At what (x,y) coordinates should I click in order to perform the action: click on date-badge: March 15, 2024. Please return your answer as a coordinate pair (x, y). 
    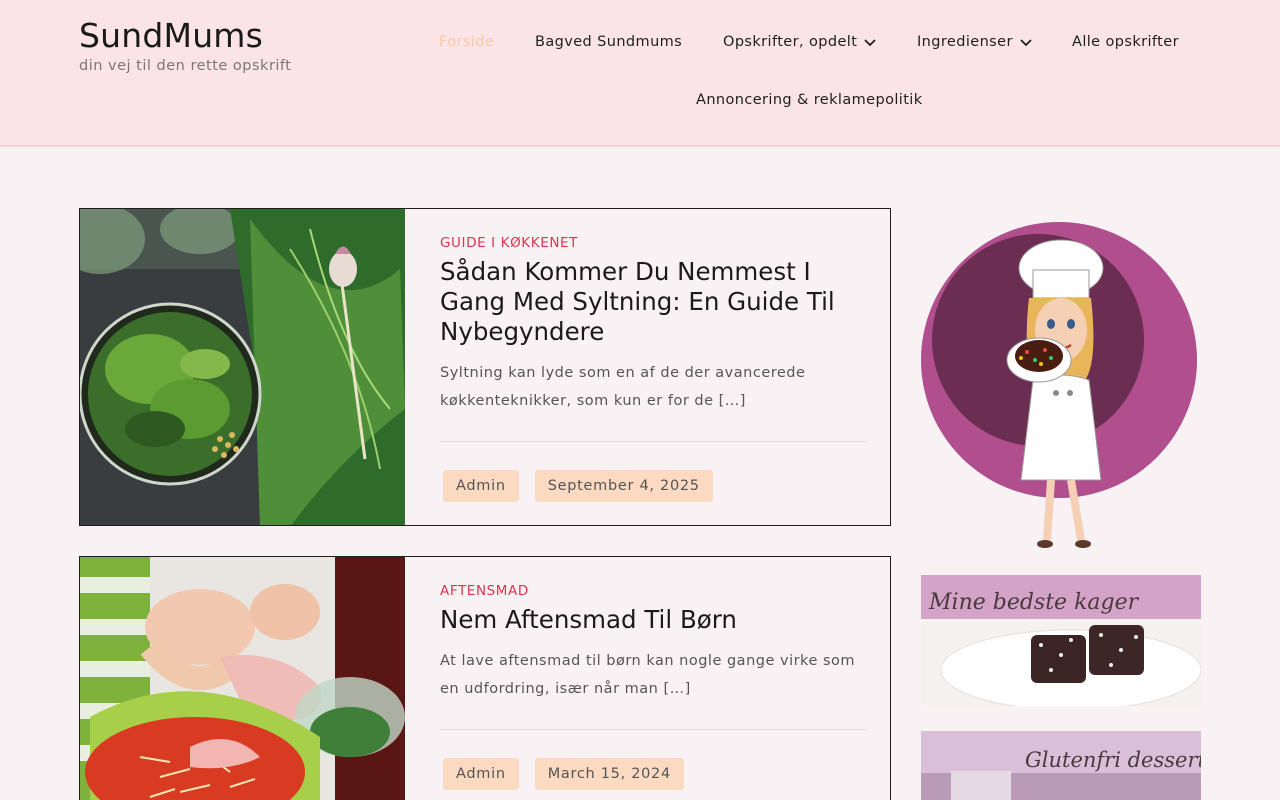
    Looking at the image, I should click on (609, 774).